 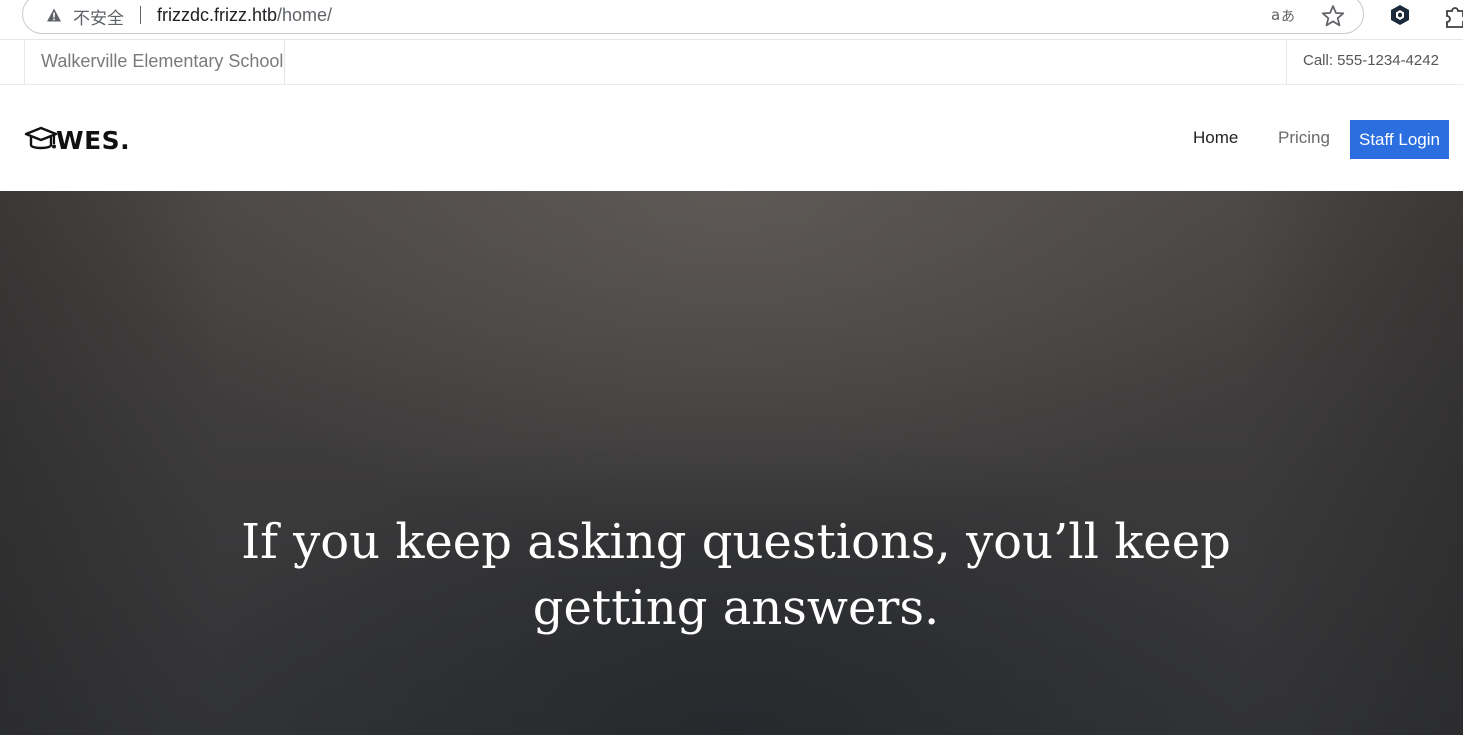 What do you see at coordinates (1304, 138) in the screenshot?
I see `nav-pricing-link: Pricing` at bounding box center [1304, 138].